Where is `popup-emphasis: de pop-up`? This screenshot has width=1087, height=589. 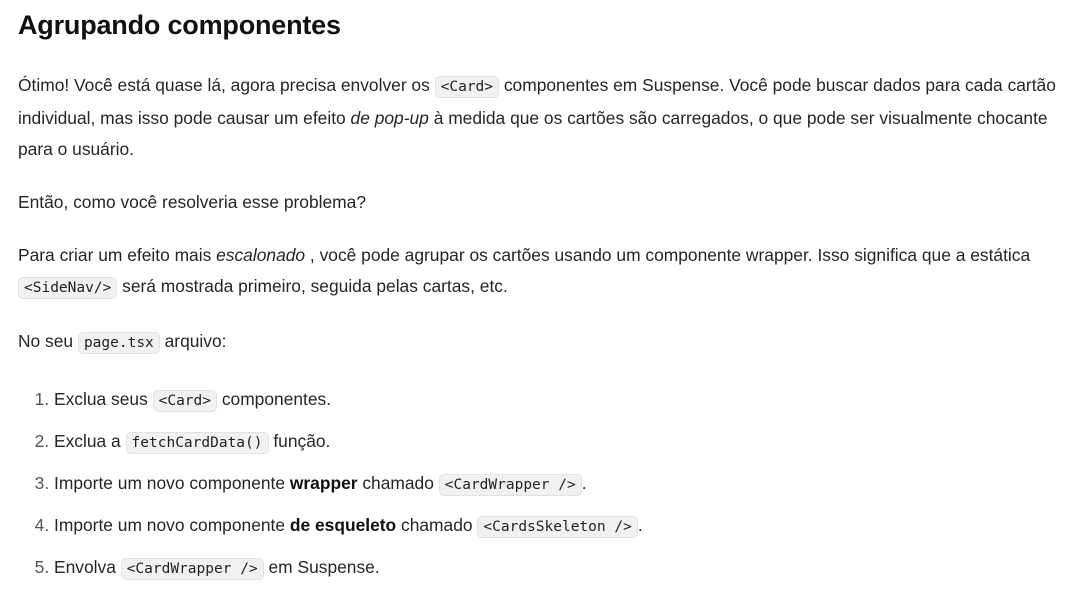
popup-emphasis: de pop-up is located at coordinates (389, 118).